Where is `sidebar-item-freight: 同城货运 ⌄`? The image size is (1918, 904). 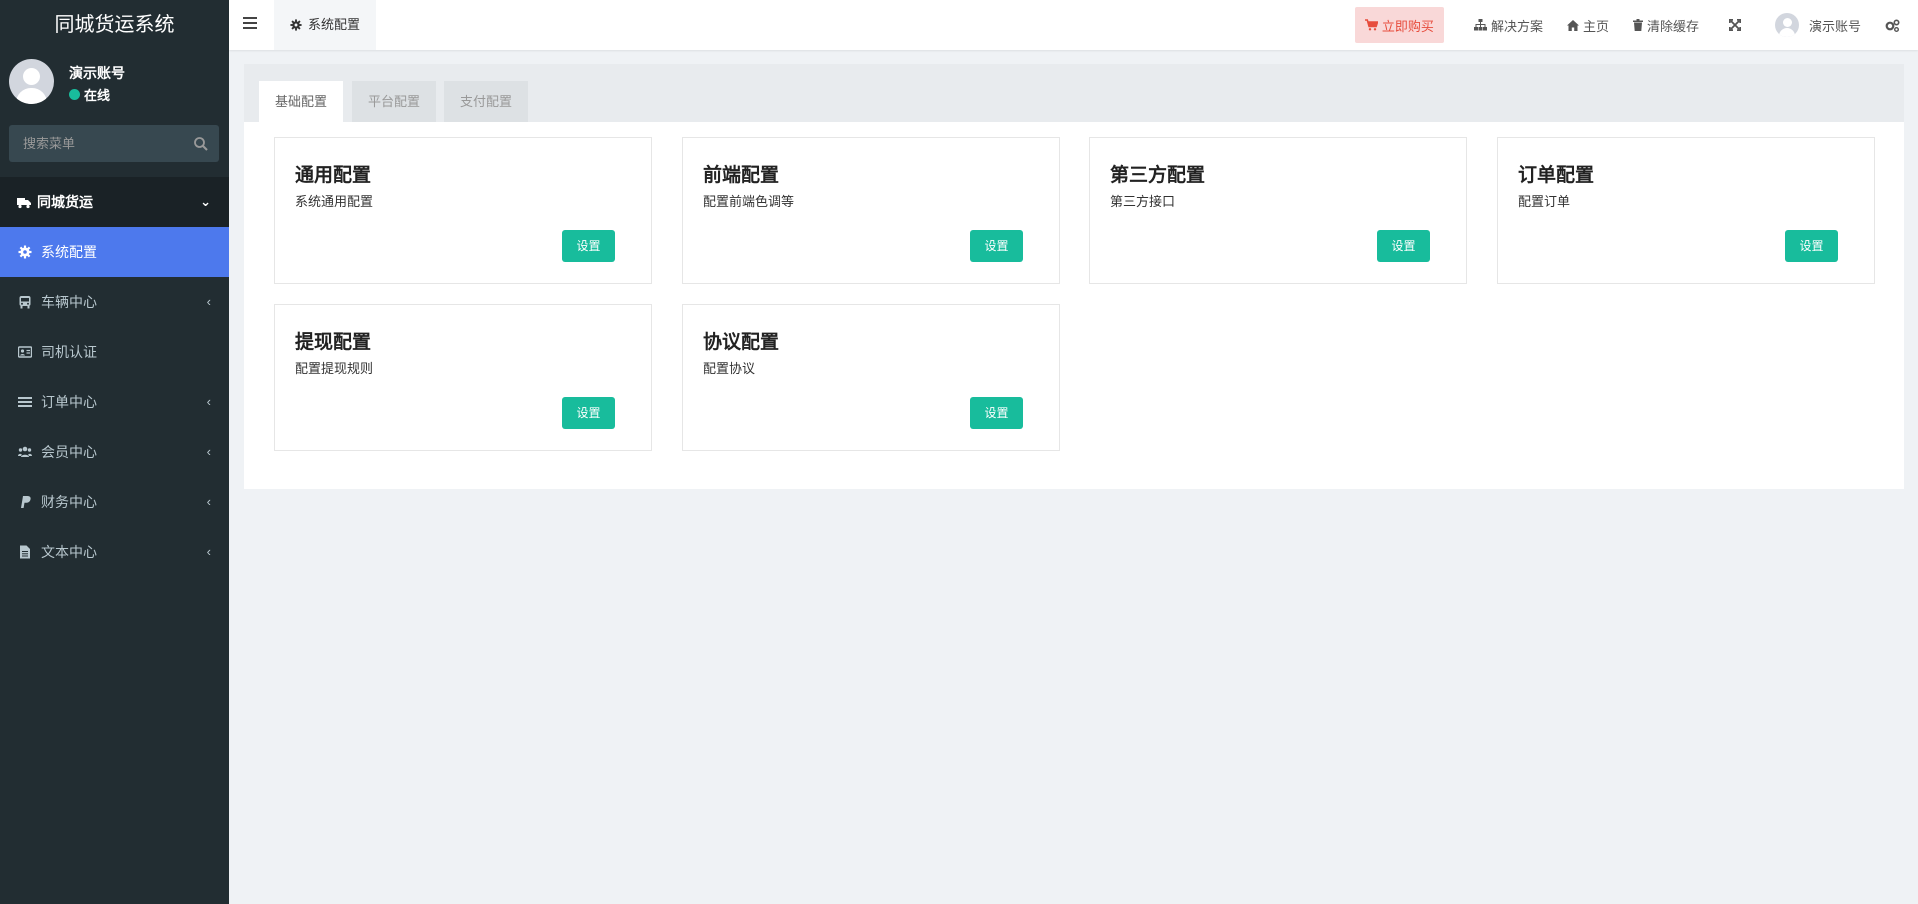
sidebar-item-freight: 同城货运 ⌄ is located at coordinates (114, 202).